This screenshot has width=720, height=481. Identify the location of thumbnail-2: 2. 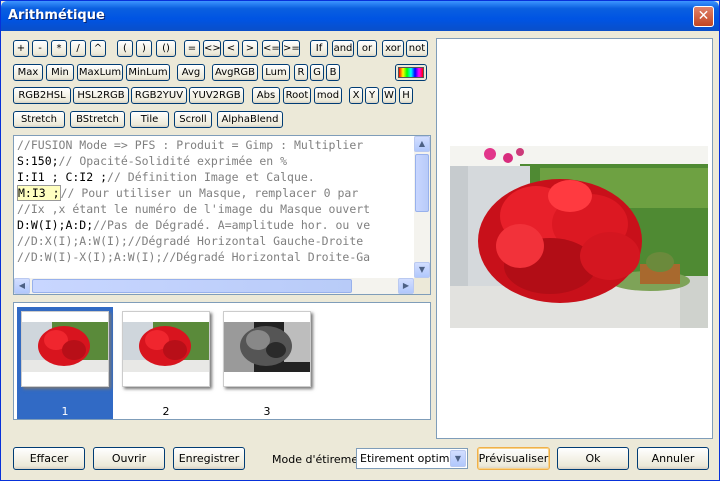
(166, 363).